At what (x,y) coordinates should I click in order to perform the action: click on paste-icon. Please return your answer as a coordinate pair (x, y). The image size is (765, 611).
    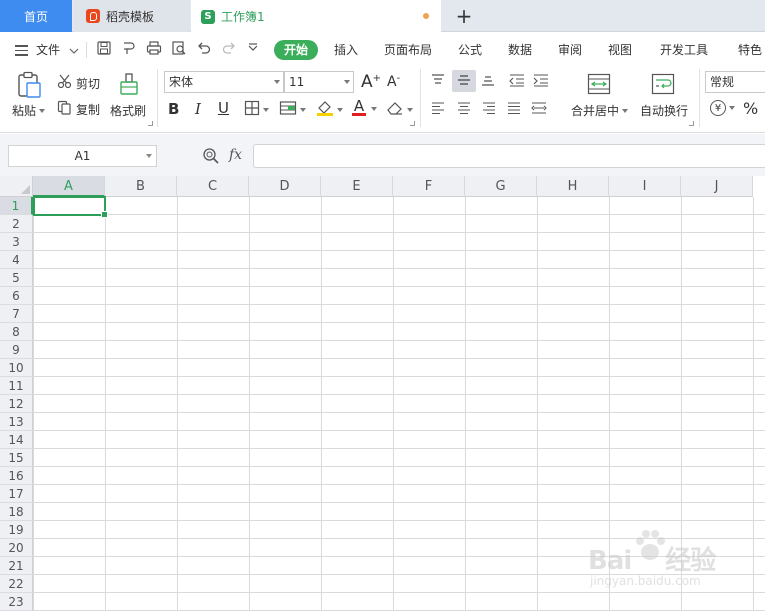
    Looking at the image, I should click on (30, 85).